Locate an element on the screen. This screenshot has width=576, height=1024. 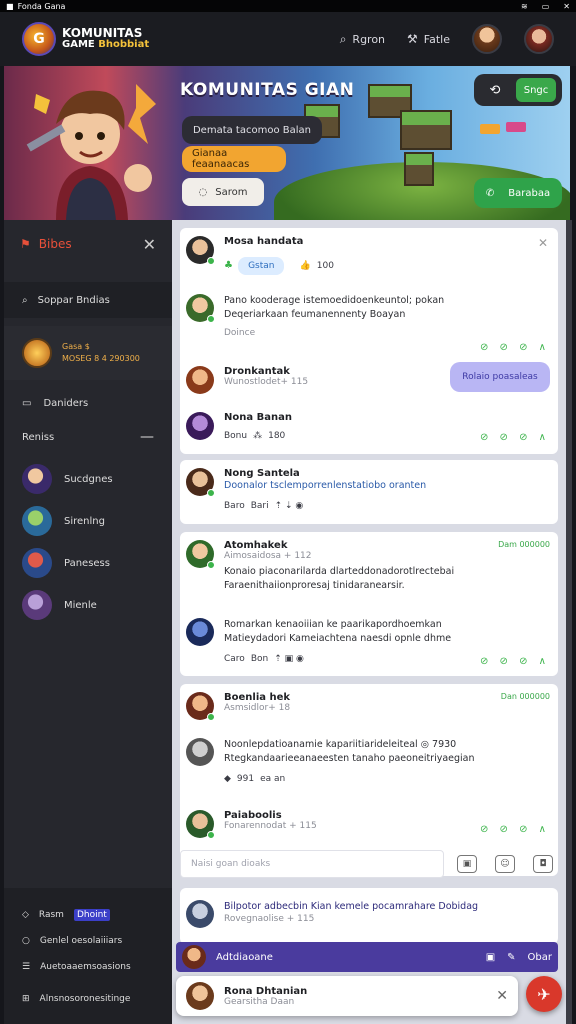
refresh-icon: ⟲ is located at coordinates (495, 90).